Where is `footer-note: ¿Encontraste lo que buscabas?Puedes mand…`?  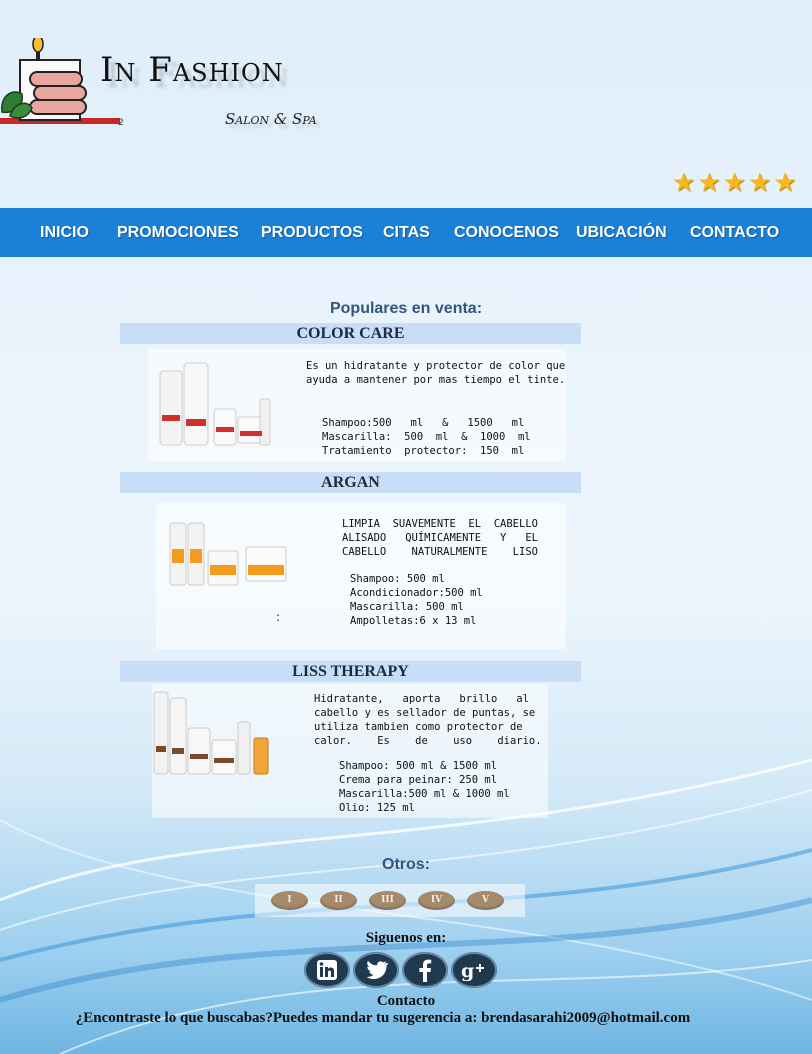 footer-note: ¿Encontraste lo que buscabas?Puedes mand… is located at coordinates (383, 1018).